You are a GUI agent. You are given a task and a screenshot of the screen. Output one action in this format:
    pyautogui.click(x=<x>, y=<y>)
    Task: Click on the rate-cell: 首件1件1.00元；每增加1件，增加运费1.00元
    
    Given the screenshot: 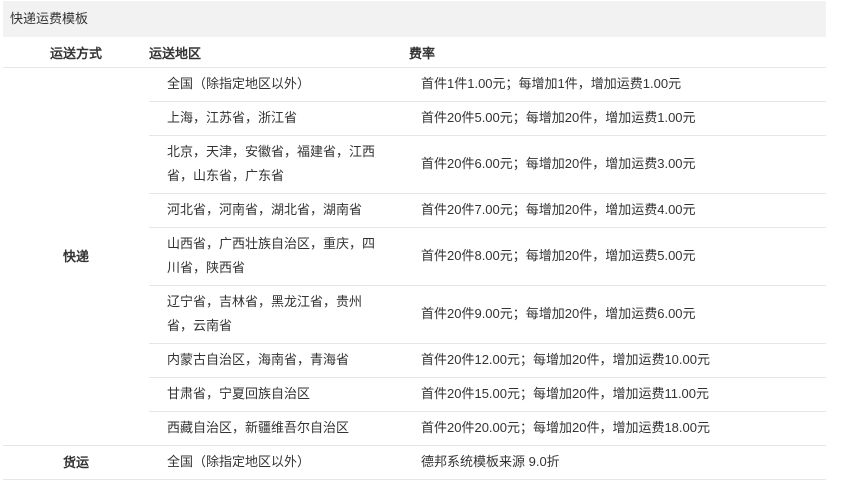 What is the action you would take?
    pyautogui.click(x=617, y=84)
    